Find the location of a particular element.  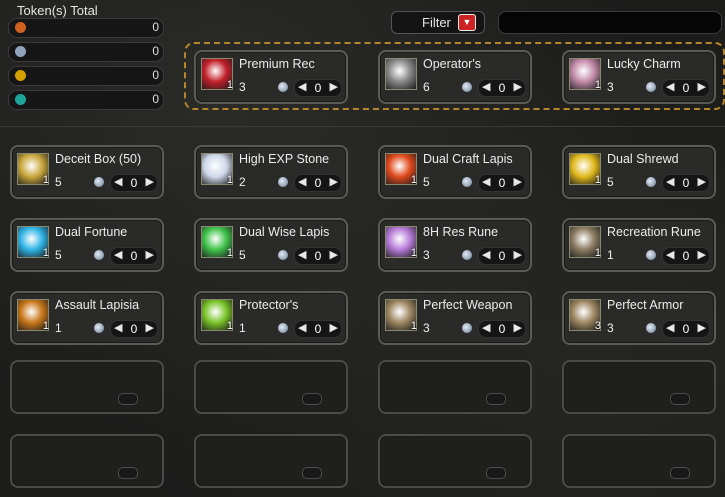

item-name: Lucky Charm is located at coordinates (644, 64).